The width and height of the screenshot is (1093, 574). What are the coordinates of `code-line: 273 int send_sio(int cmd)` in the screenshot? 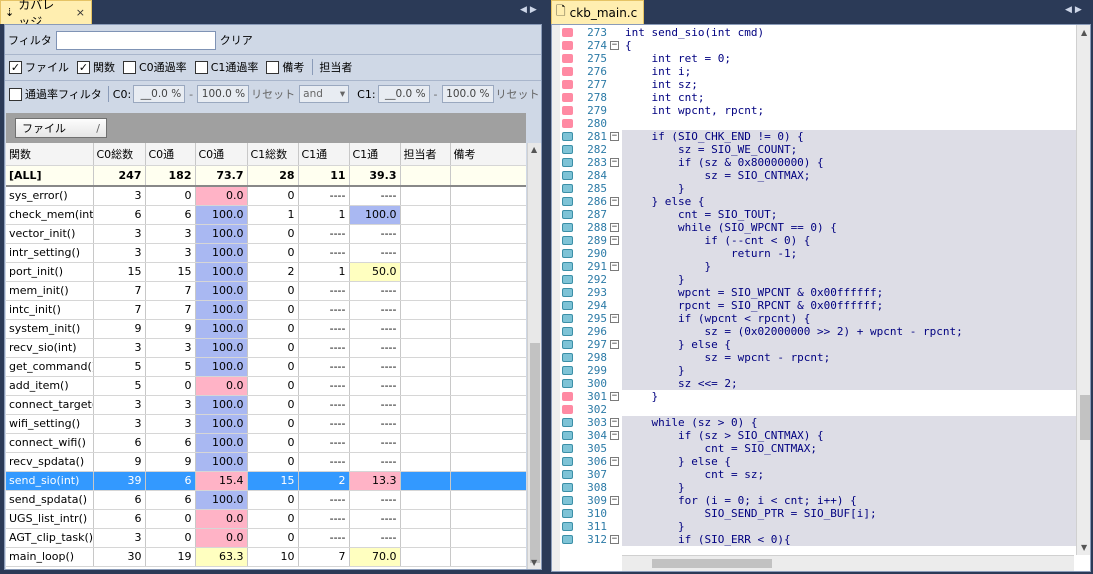 It's located at (814, 32).